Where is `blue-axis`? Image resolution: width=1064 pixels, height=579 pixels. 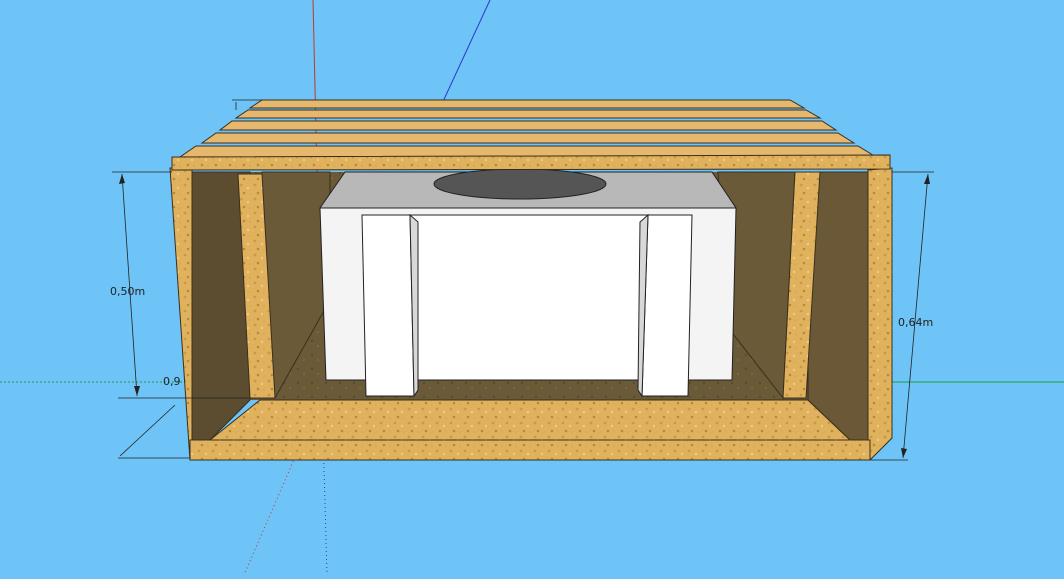 blue-axis is located at coordinates (465, 54).